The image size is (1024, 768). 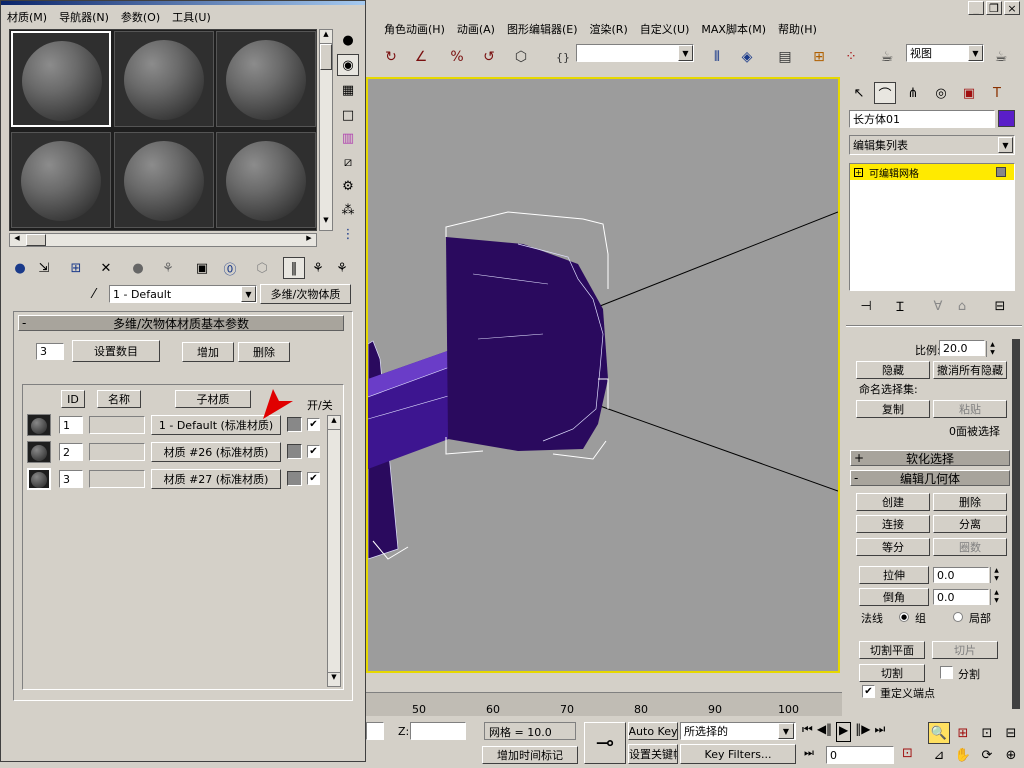 What do you see at coordinates (922, 119) in the screenshot?
I see `object-name-field: 长方体01` at bounding box center [922, 119].